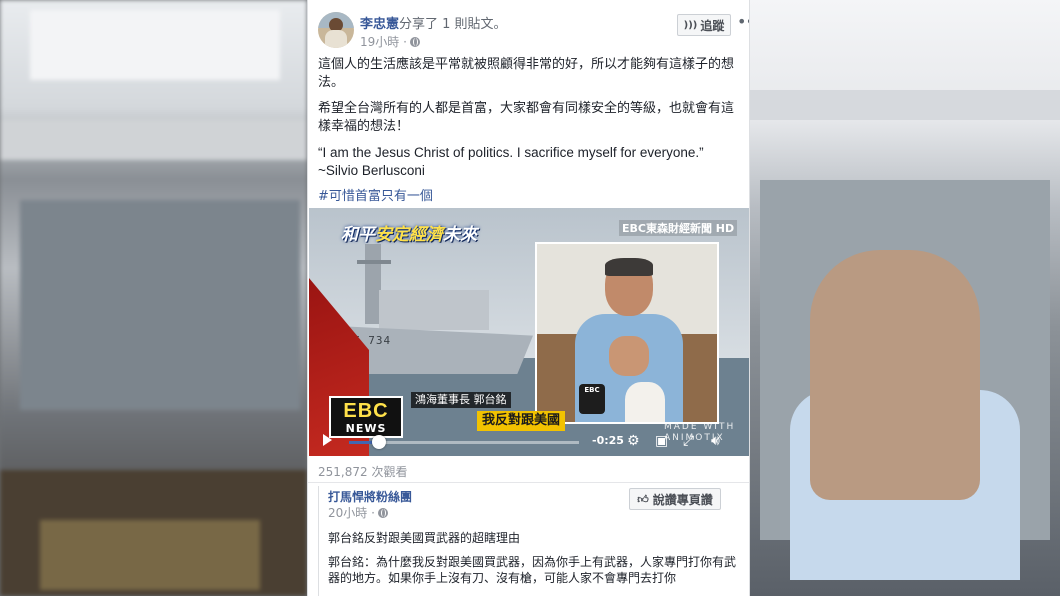 This screenshot has width=1060, height=596. What do you see at coordinates (627, 333) in the screenshot?
I see `interview-inset: EBC` at bounding box center [627, 333].